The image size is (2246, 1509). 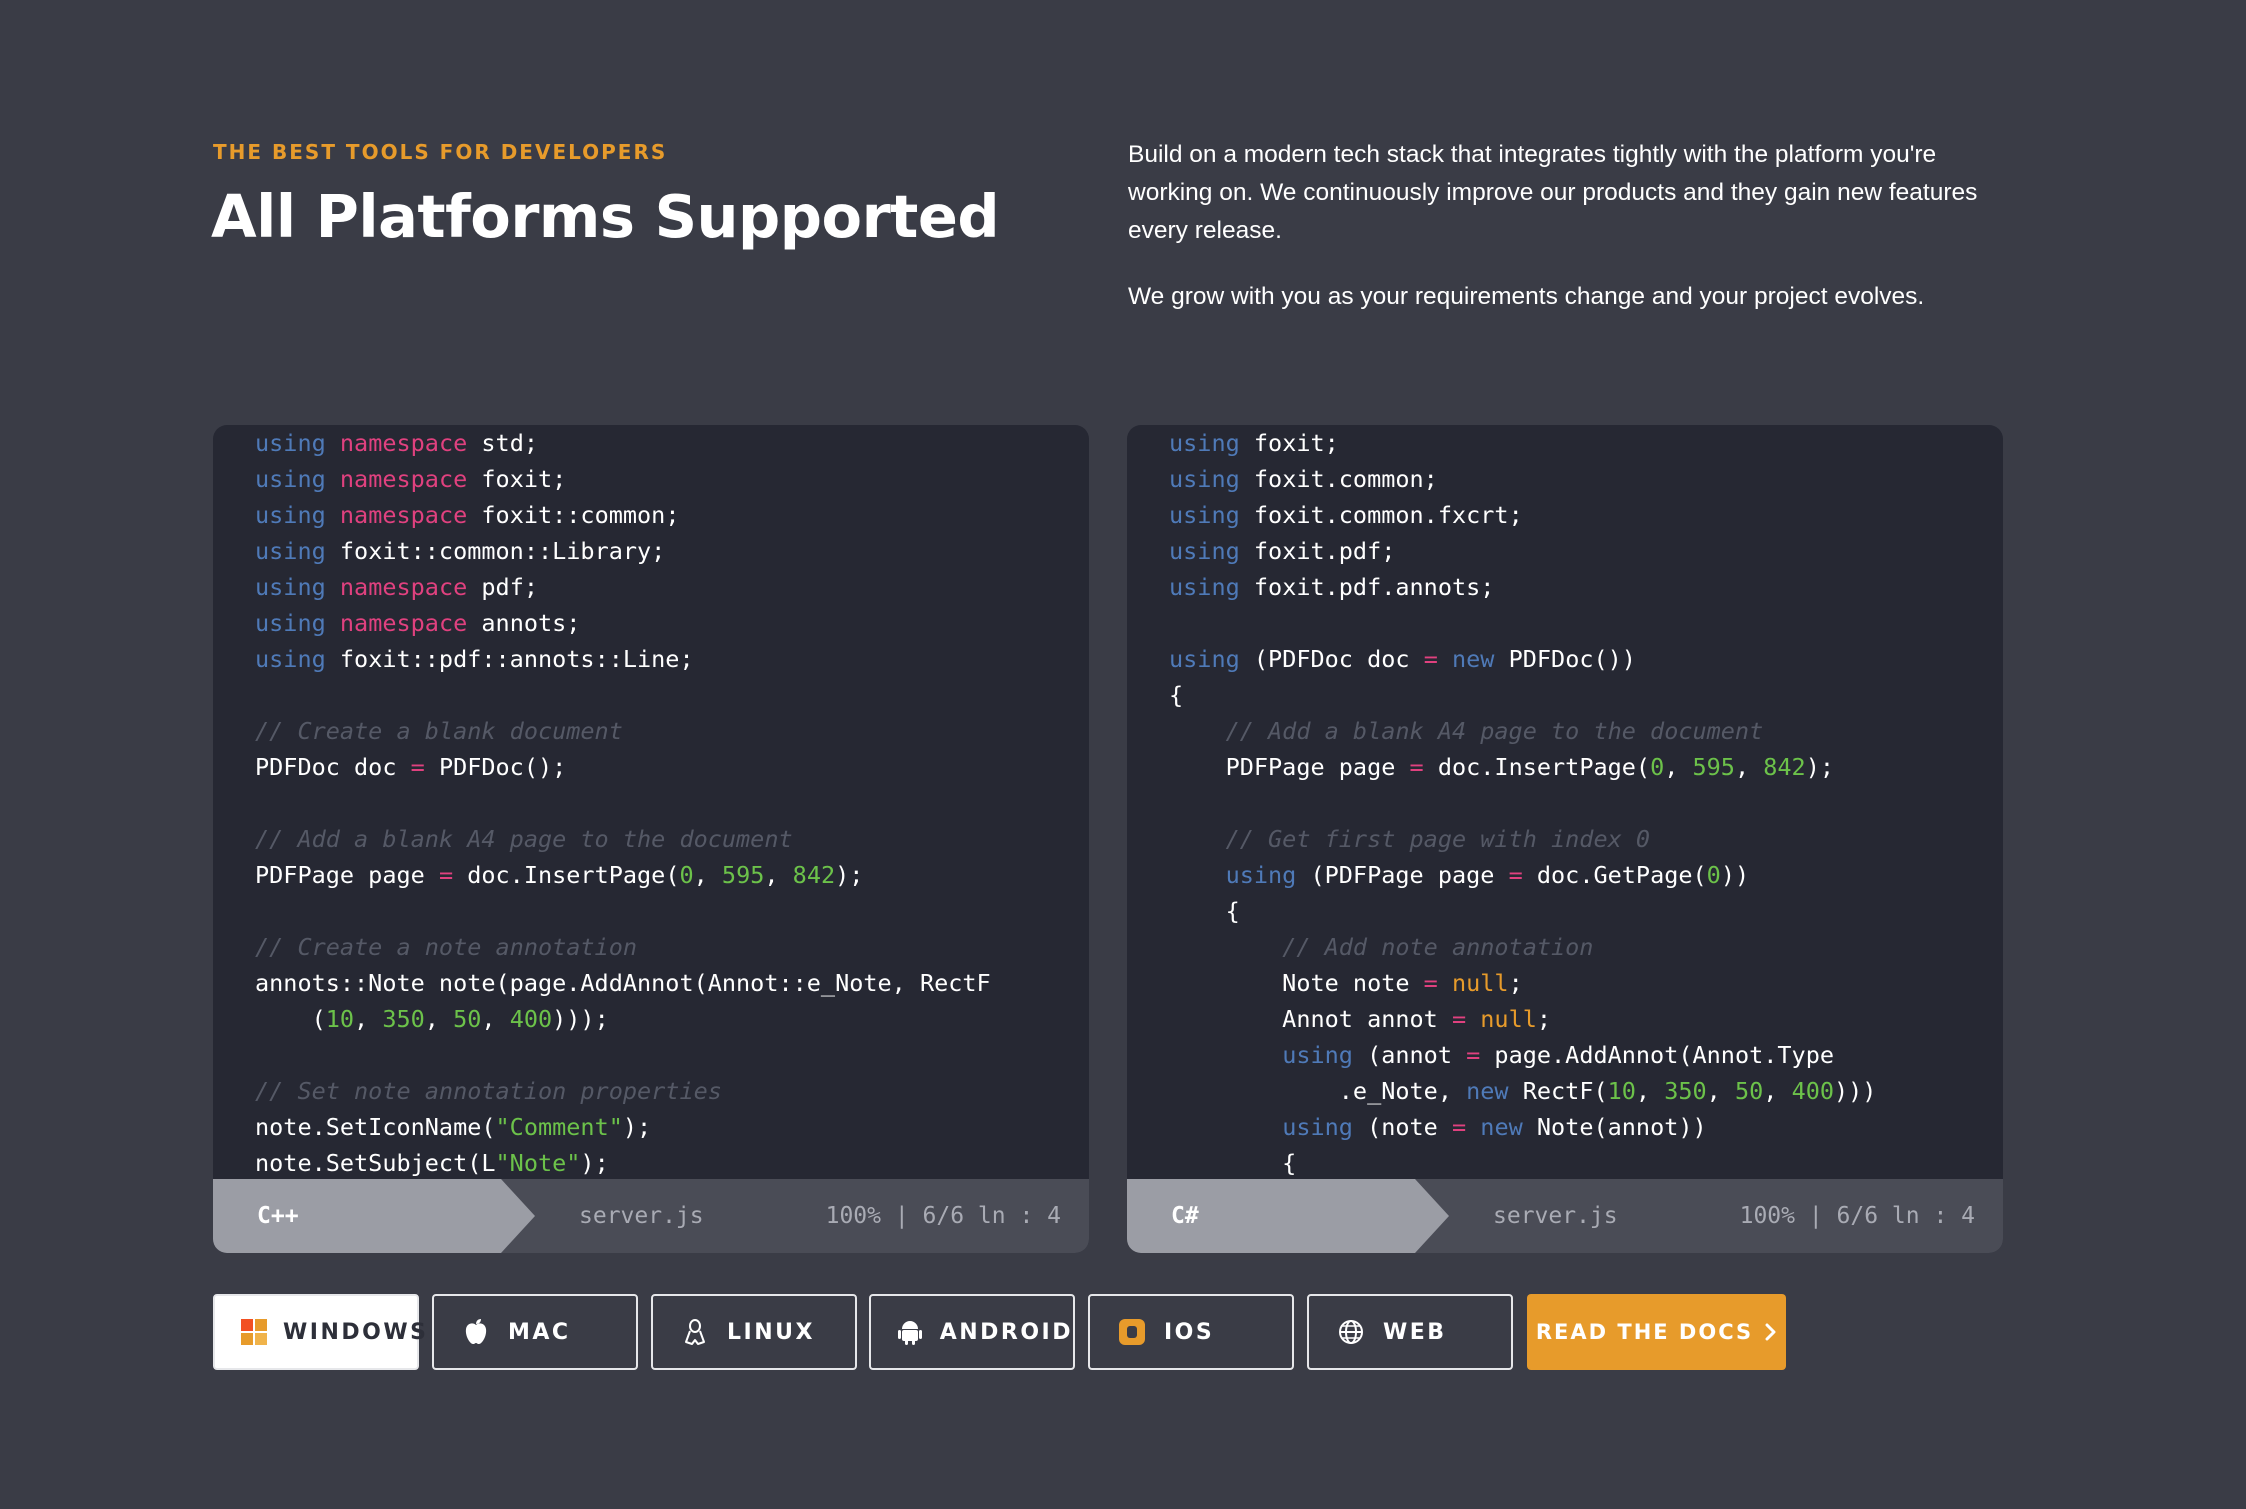 I want to click on code-line: using foxit;, so click(x=1565, y=443).